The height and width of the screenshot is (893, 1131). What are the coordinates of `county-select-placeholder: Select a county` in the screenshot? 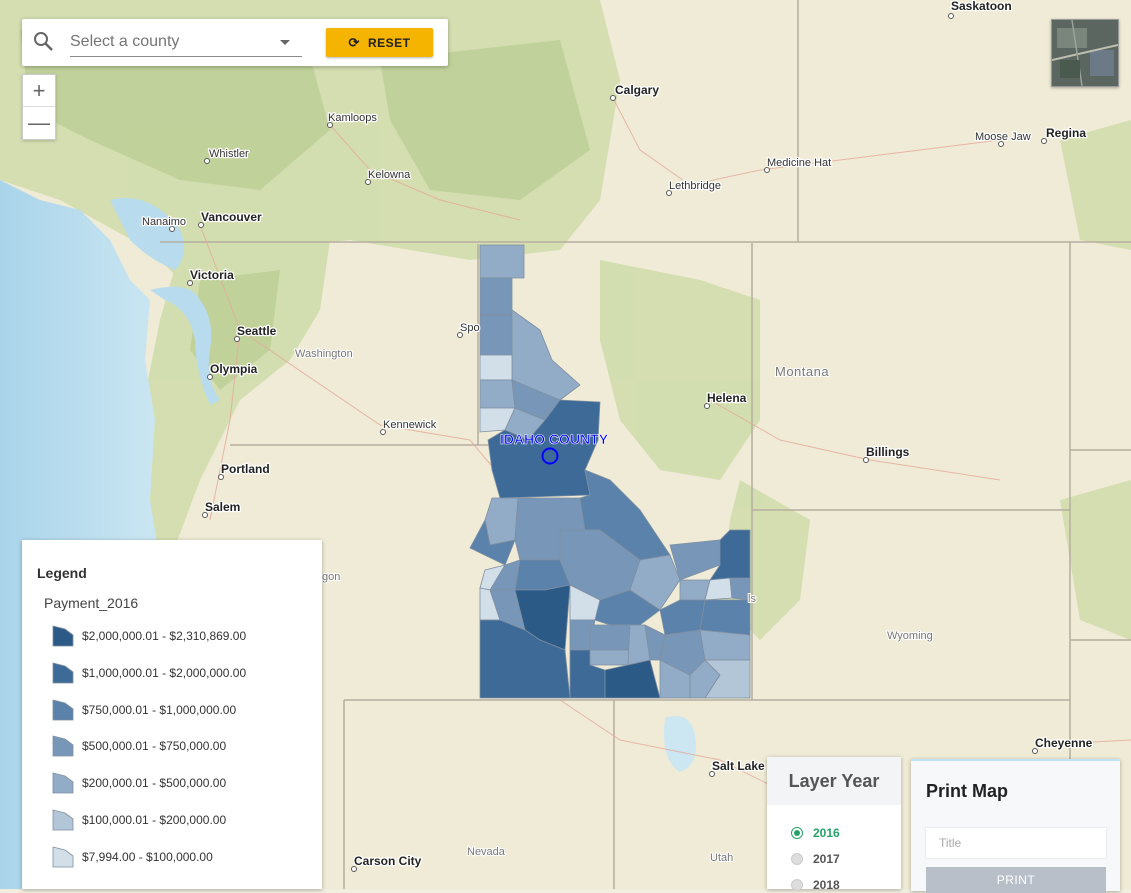 It's located at (125, 41).